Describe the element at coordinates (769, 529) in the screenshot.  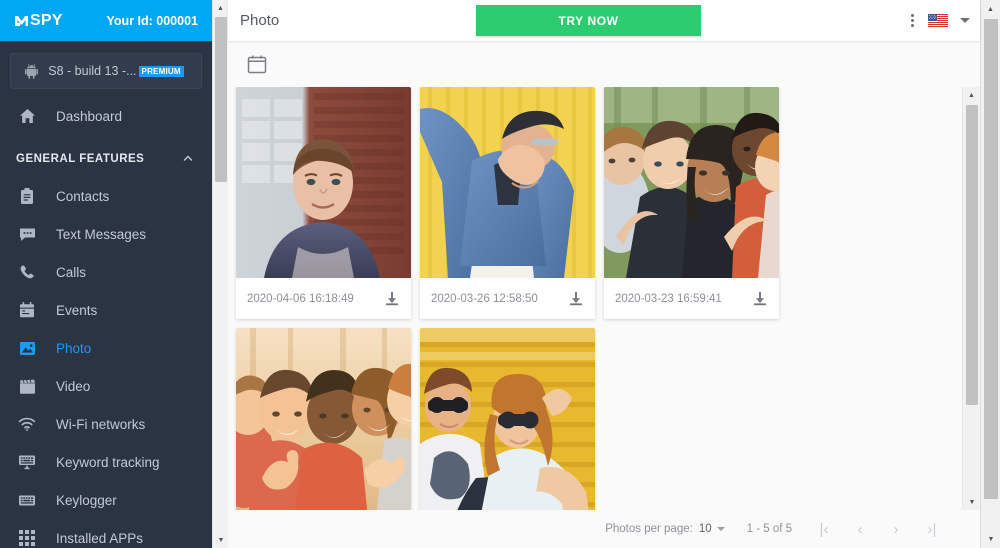
I see `page-range-label: 1 - 5 of 5` at that location.